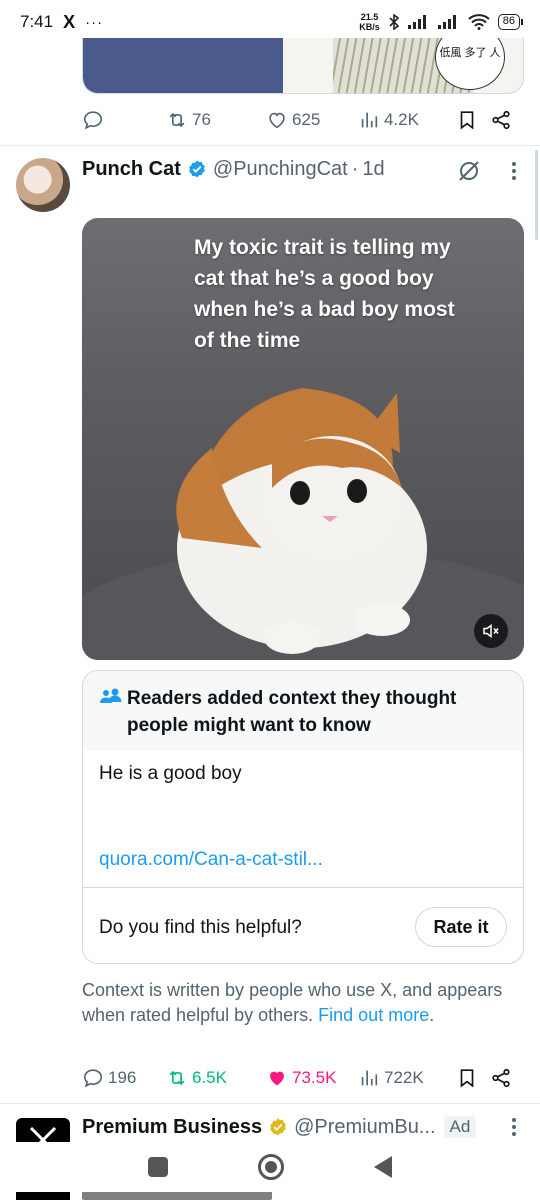  I want to click on repost-count: 6.5K, so click(209, 1077).